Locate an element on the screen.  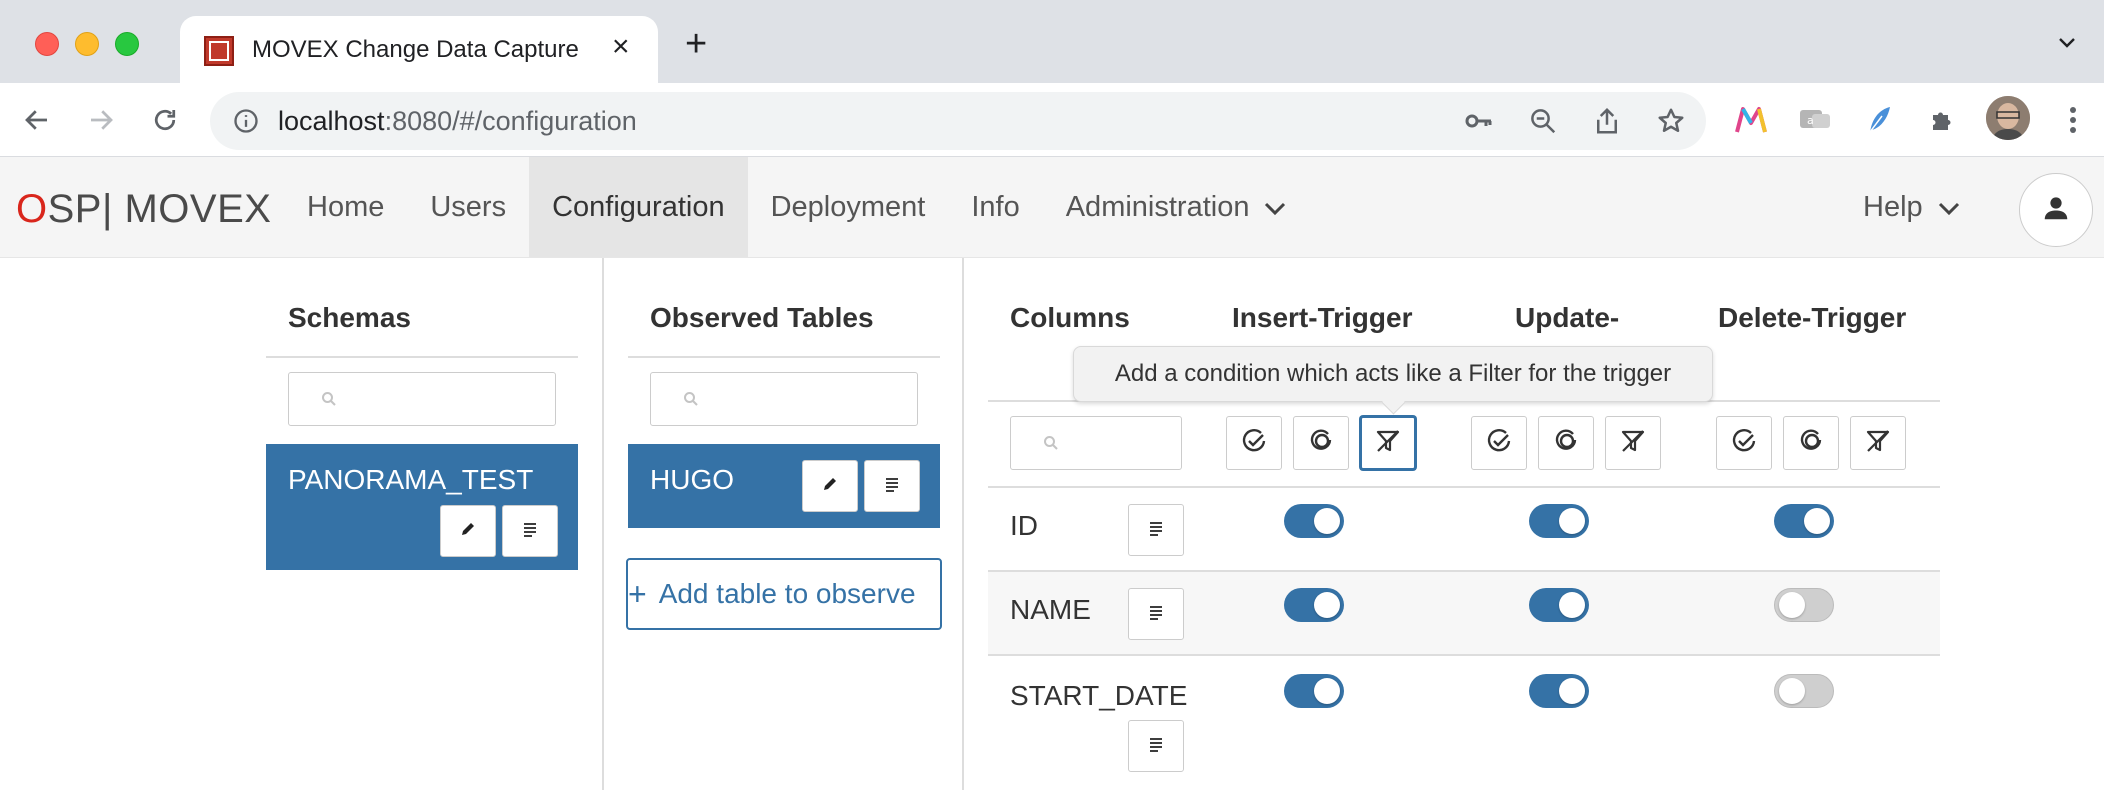
schema-search-input is located at coordinates (422, 399).